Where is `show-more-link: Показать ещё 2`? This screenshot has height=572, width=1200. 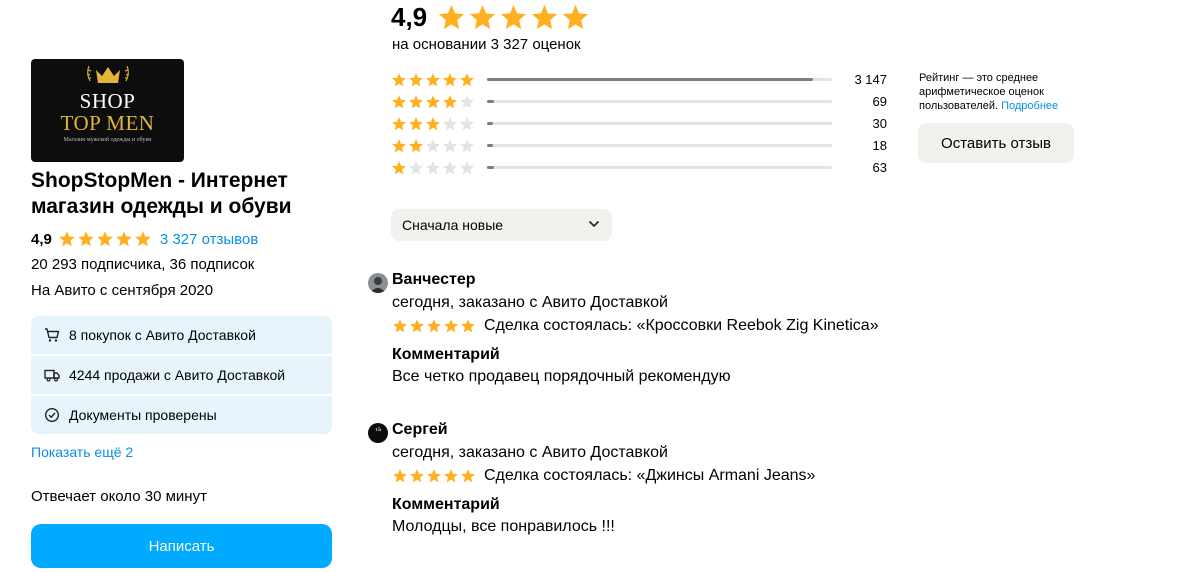 show-more-link: Показать ещё 2 is located at coordinates (82, 452).